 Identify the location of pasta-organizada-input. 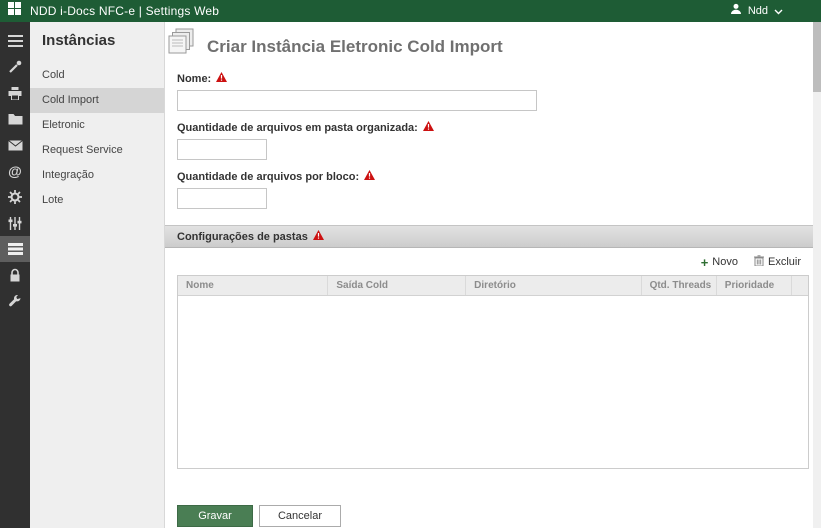
(222, 149).